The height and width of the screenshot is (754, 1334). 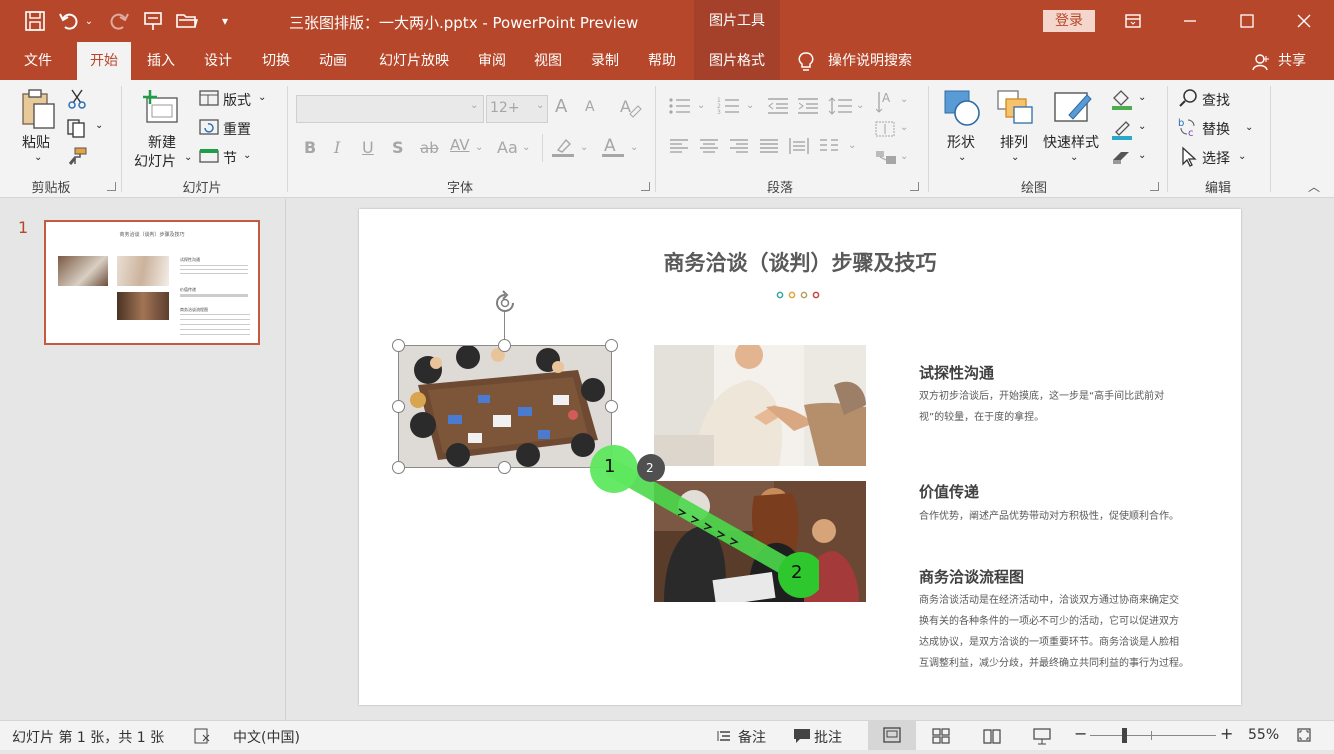 What do you see at coordinates (611, 345) in the screenshot?
I see `resize-handle-ne` at bounding box center [611, 345].